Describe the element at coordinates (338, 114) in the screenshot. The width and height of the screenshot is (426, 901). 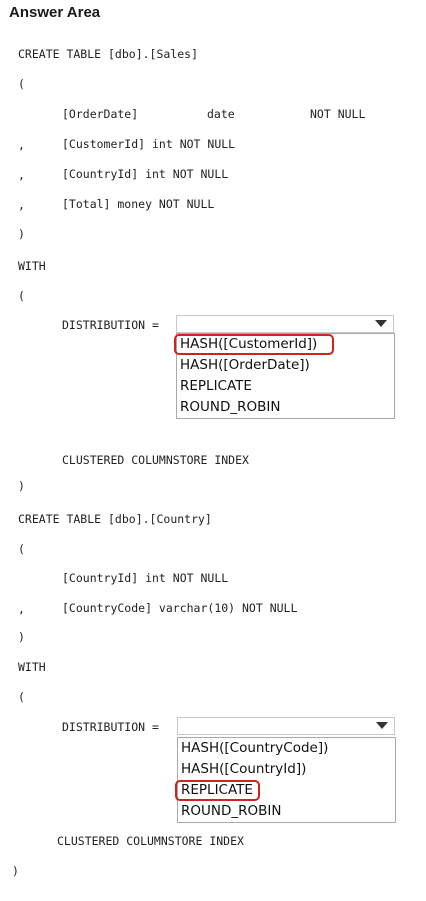
I see `sales-orderdate-null: NOT NULL` at that location.